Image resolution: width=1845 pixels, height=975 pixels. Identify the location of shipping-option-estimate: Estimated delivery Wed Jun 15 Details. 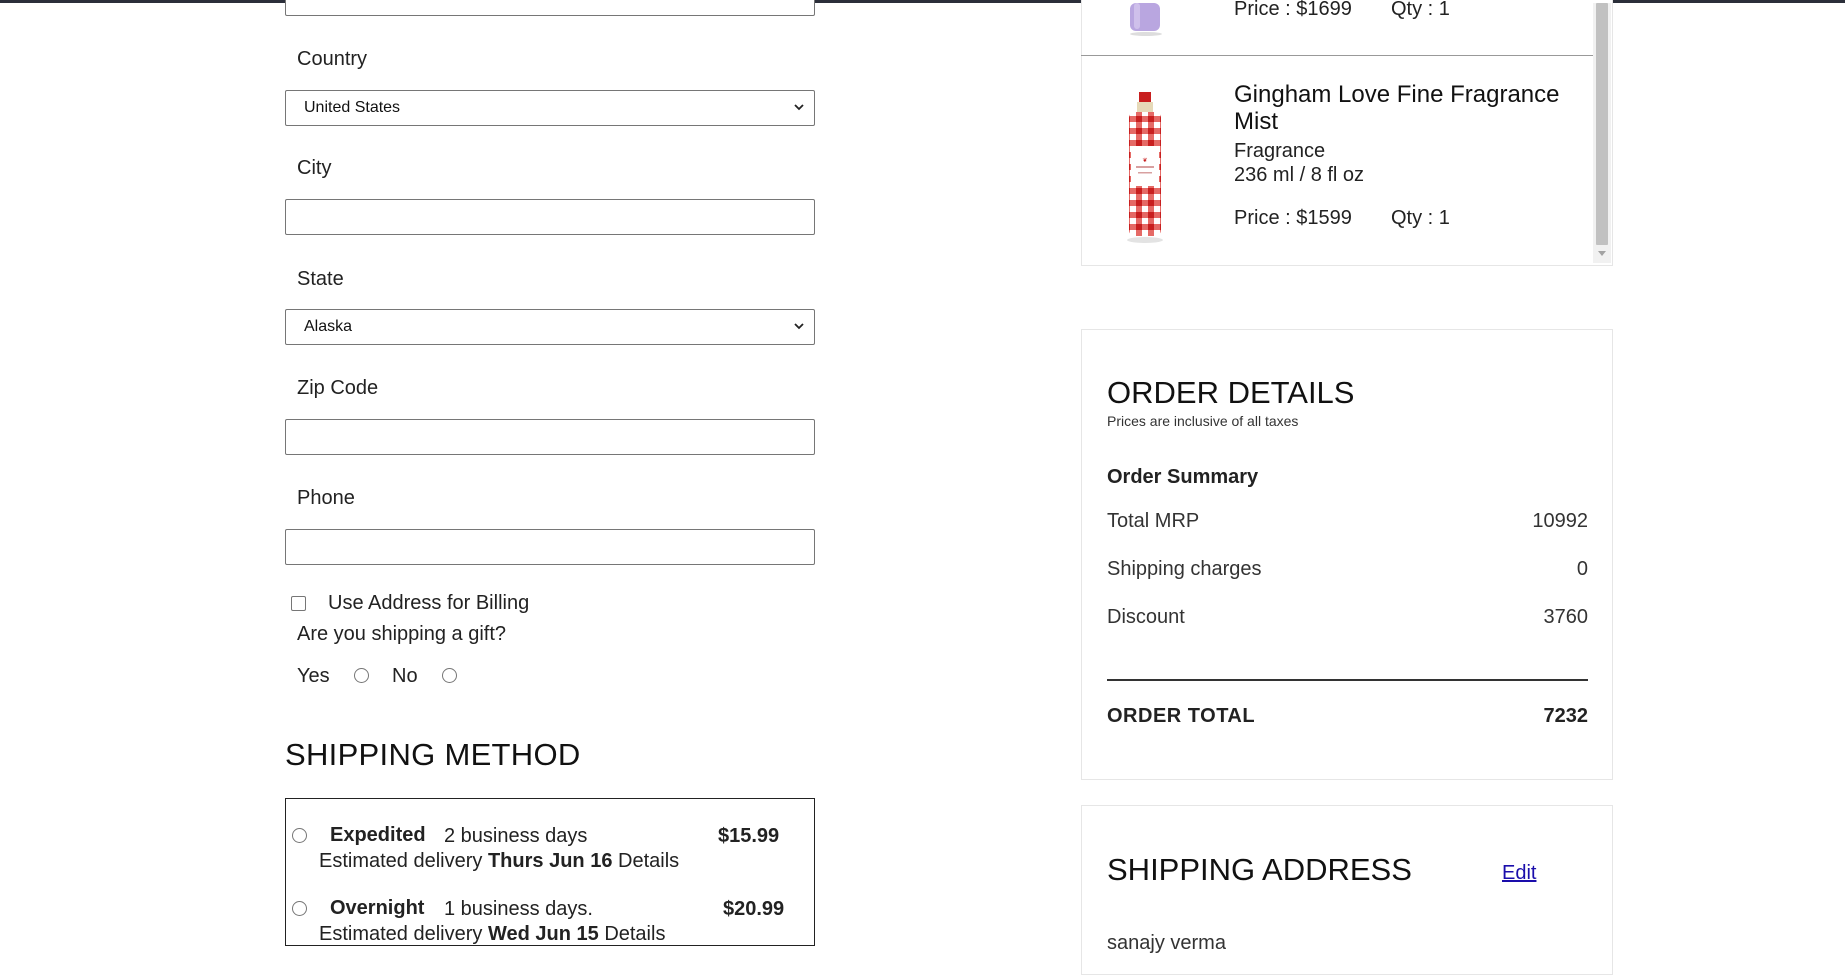
(492, 934).